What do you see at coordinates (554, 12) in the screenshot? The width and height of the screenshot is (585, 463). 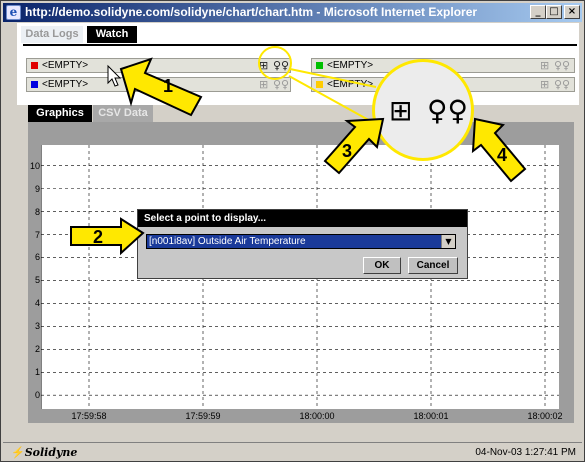 I see `maximize-button: □` at bounding box center [554, 12].